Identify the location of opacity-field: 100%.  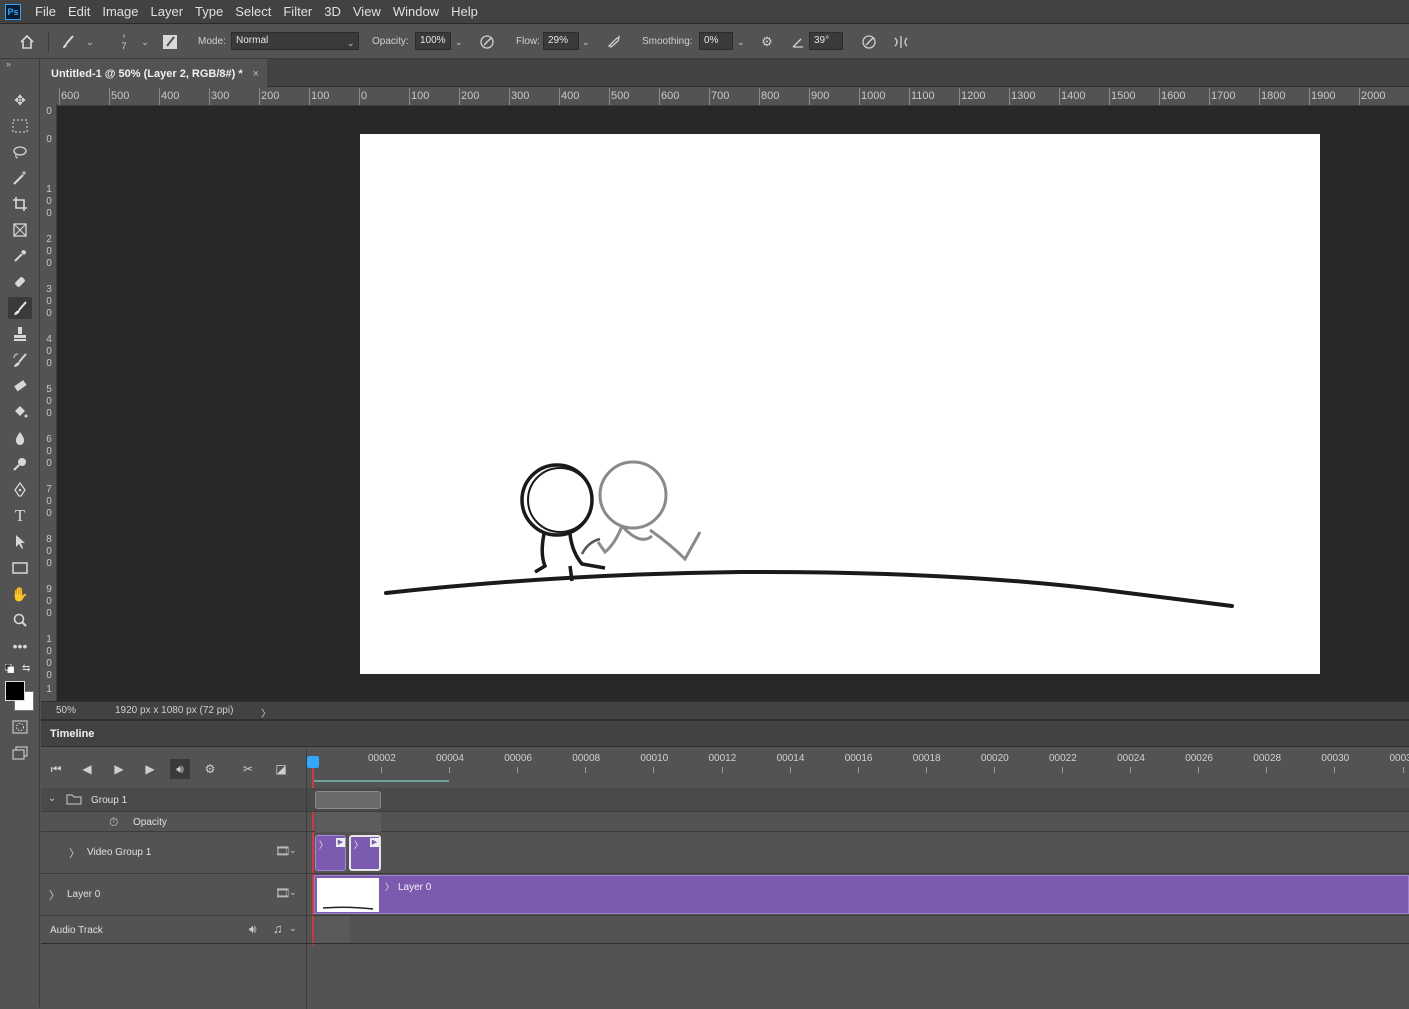
(433, 41).